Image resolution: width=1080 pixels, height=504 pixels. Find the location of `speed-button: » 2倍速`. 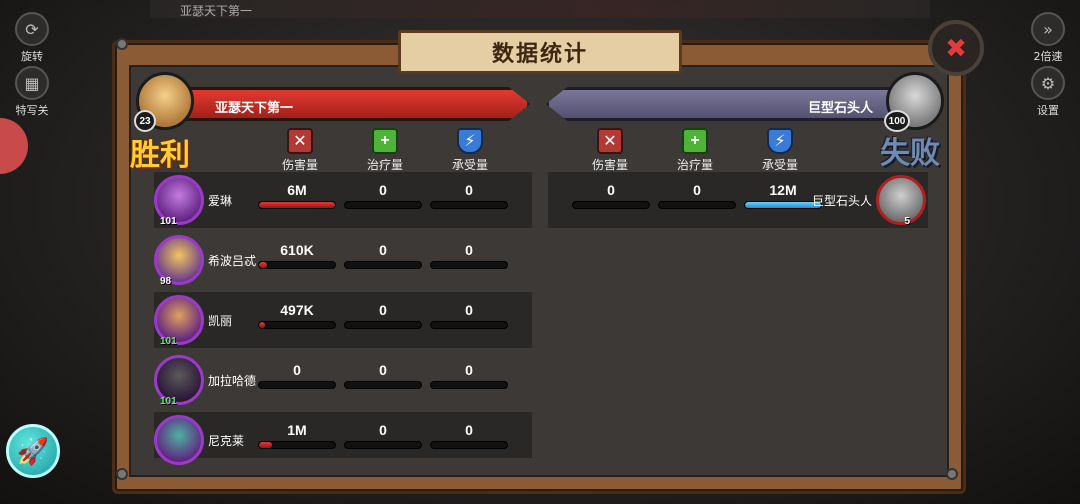

speed-button: » 2倍速 is located at coordinates (1048, 38).